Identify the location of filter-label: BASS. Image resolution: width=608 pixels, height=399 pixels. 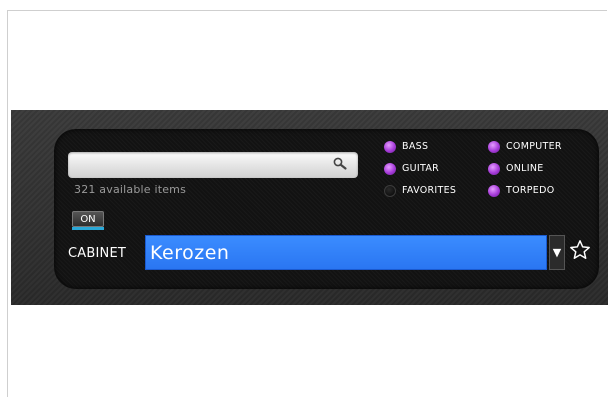
(415, 146).